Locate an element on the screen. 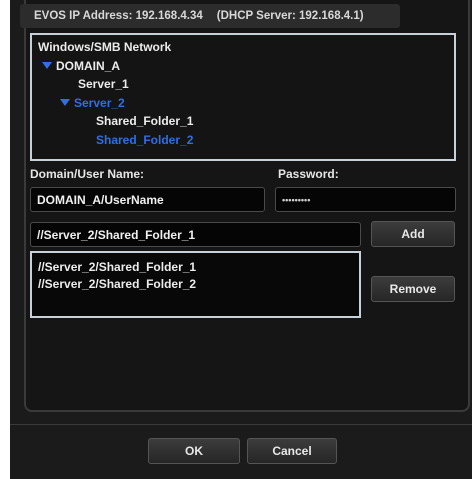  domain-user-input: DOMAIN_A/UserName is located at coordinates (147, 199).